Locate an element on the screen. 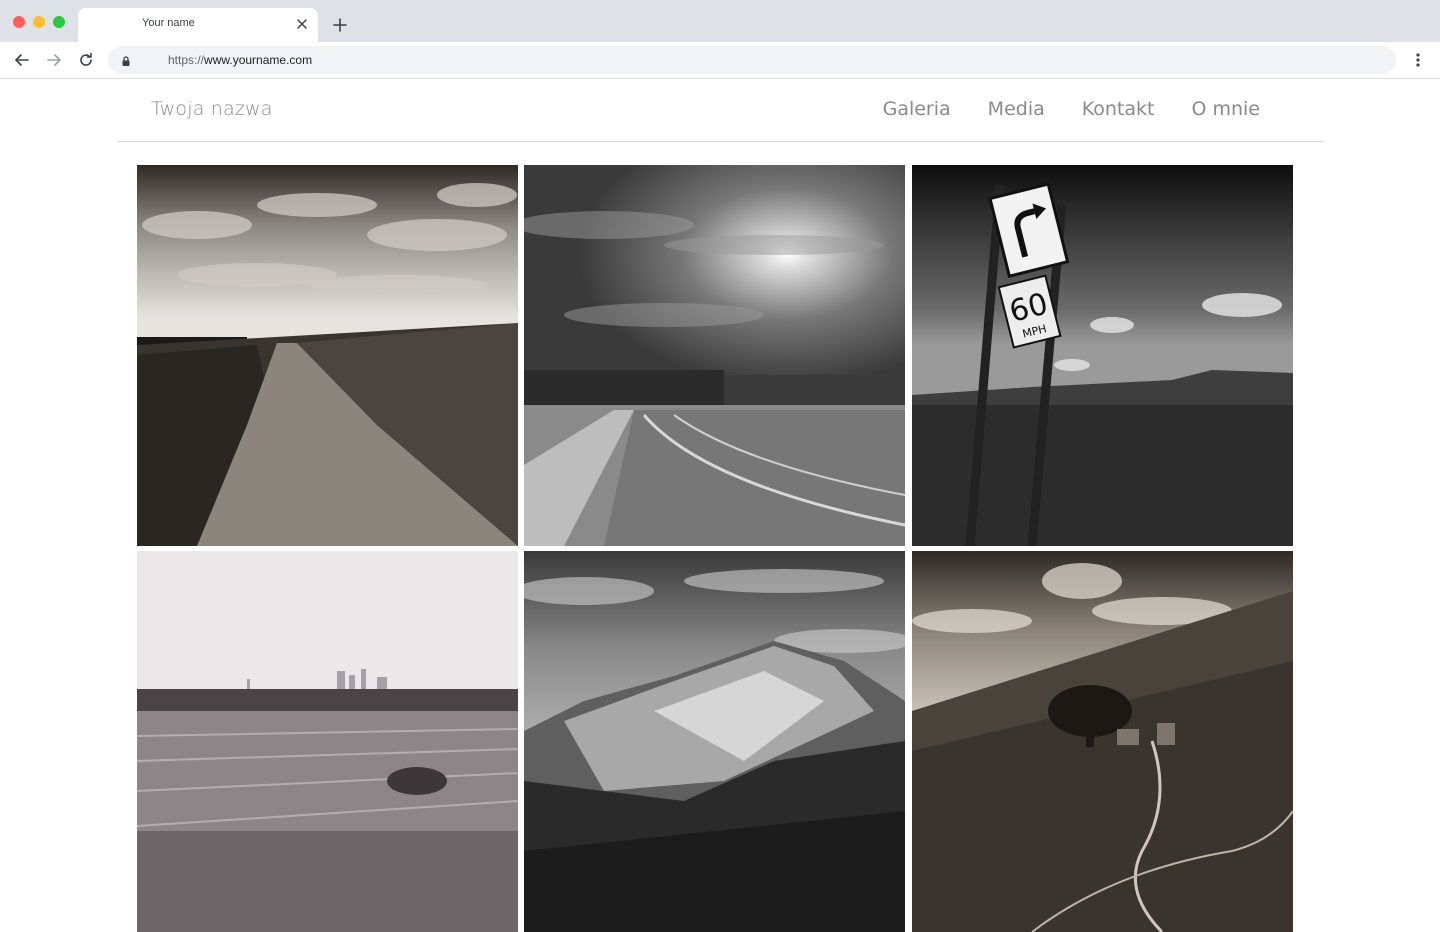 This screenshot has height=932, width=1440. gallery-photo-road-trees is located at coordinates (714, 355).